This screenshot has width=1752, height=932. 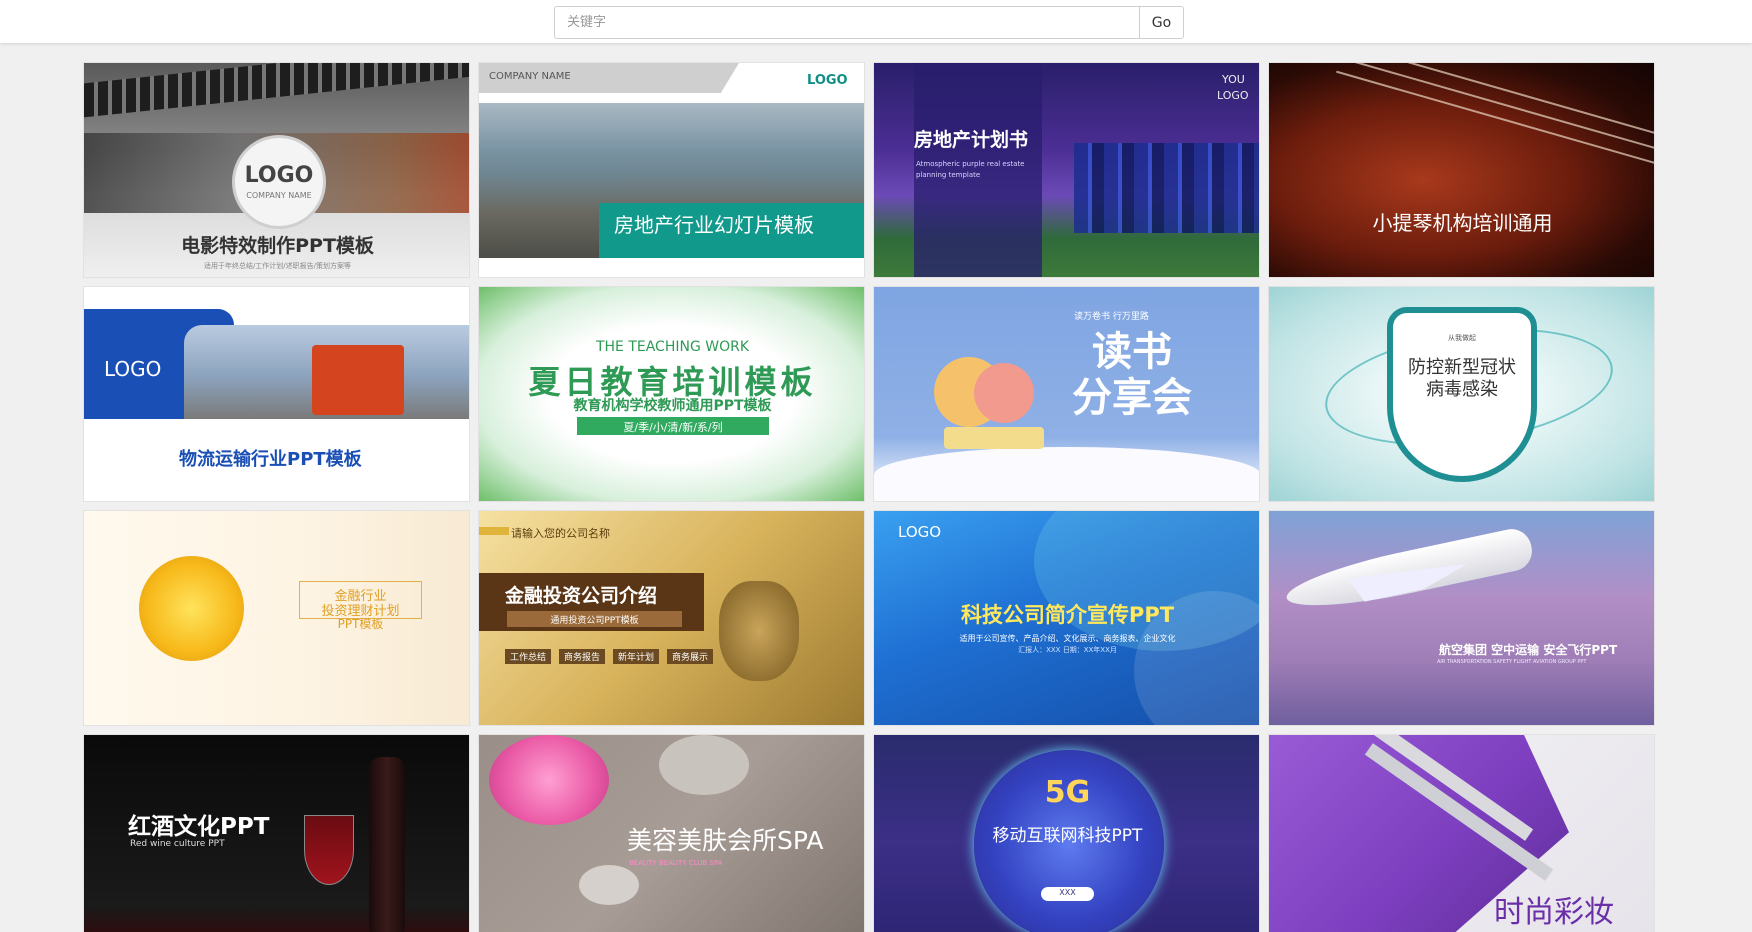 What do you see at coordinates (594, 621) in the screenshot?
I see `card-subtitle: 通用投资公司PPT模板` at bounding box center [594, 621].